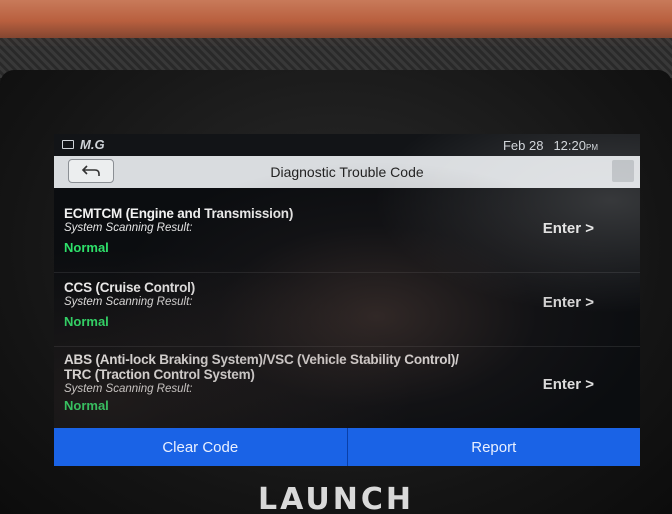 The height and width of the screenshot is (514, 672). Describe the element at coordinates (523, 145) in the screenshot. I see `status-date: Feb 28` at that location.